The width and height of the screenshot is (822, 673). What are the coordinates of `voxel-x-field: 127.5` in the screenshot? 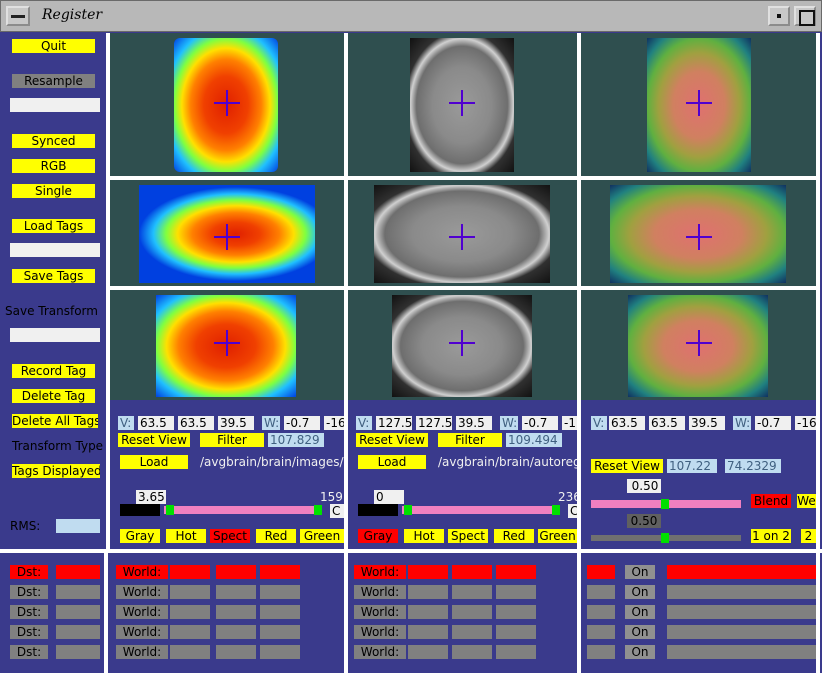 It's located at (394, 423).